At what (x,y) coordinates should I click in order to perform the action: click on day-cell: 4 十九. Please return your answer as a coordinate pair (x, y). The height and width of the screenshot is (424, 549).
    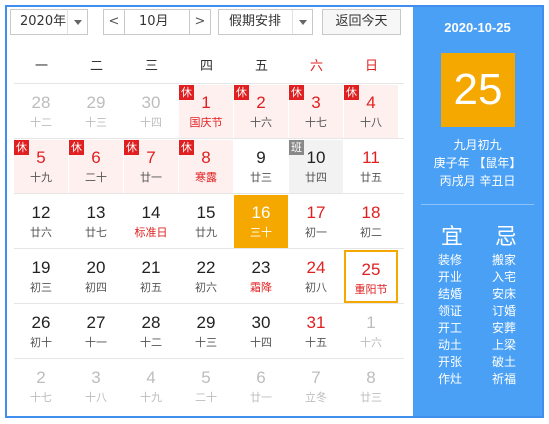
    Looking at the image, I should click on (151, 386).